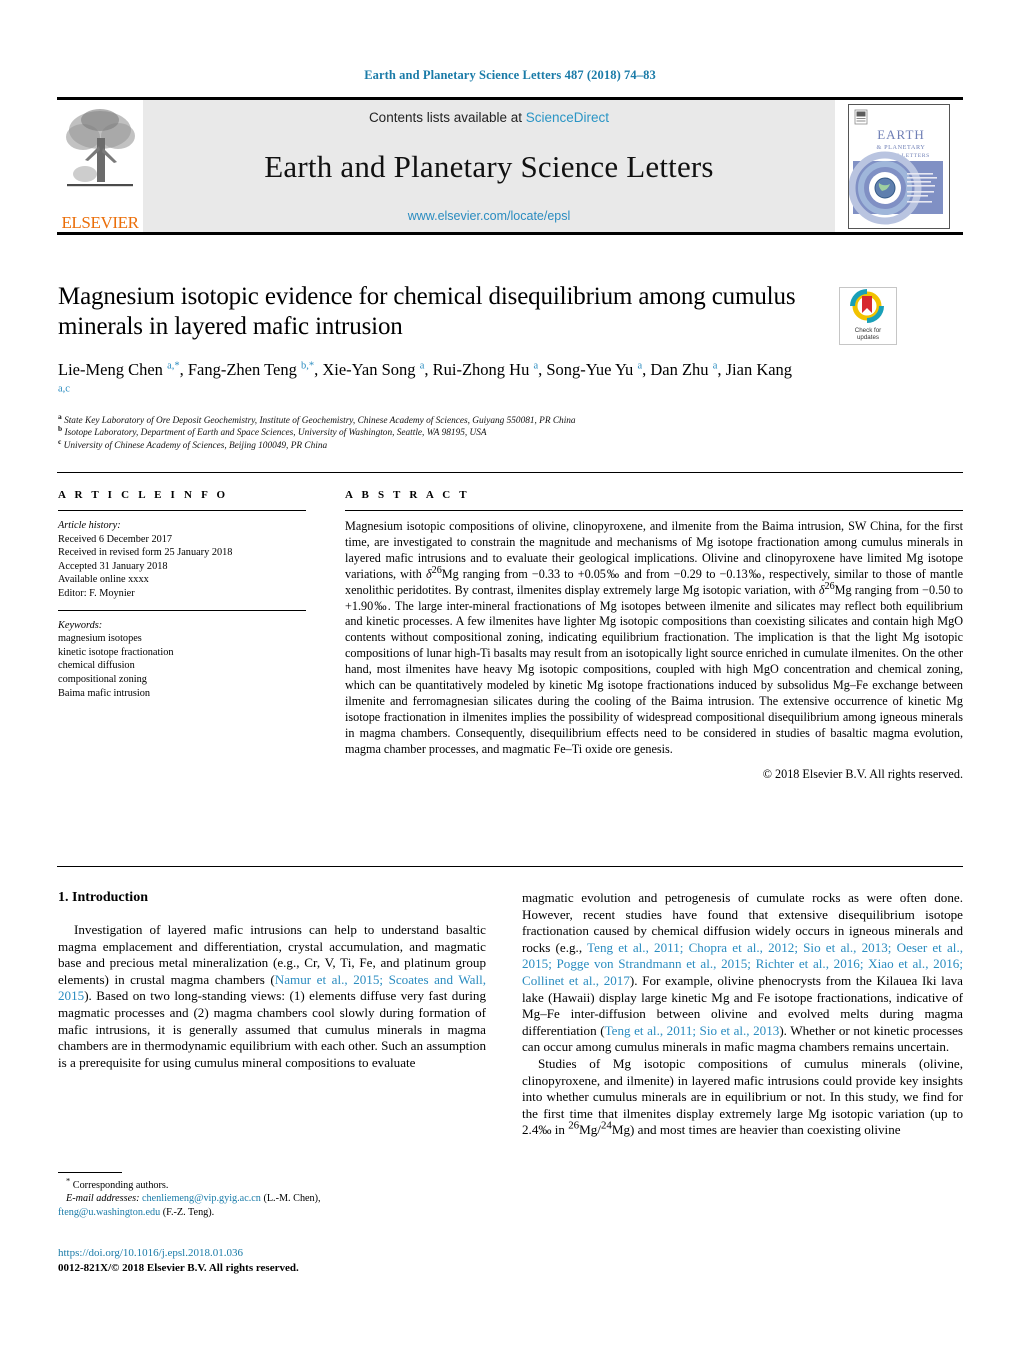 The height and width of the screenshot is (1351, 1020). What do you see at coordinates (901, 147) in the screenshot?
I see `svg-text: & PLANETARY` at bounding box center [901, 147].